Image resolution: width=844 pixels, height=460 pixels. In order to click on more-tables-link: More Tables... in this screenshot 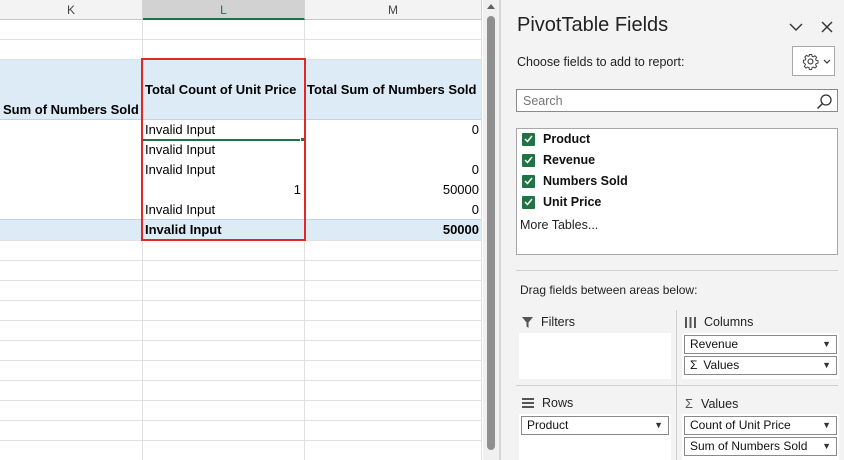, I will do `click(559, 225)`.